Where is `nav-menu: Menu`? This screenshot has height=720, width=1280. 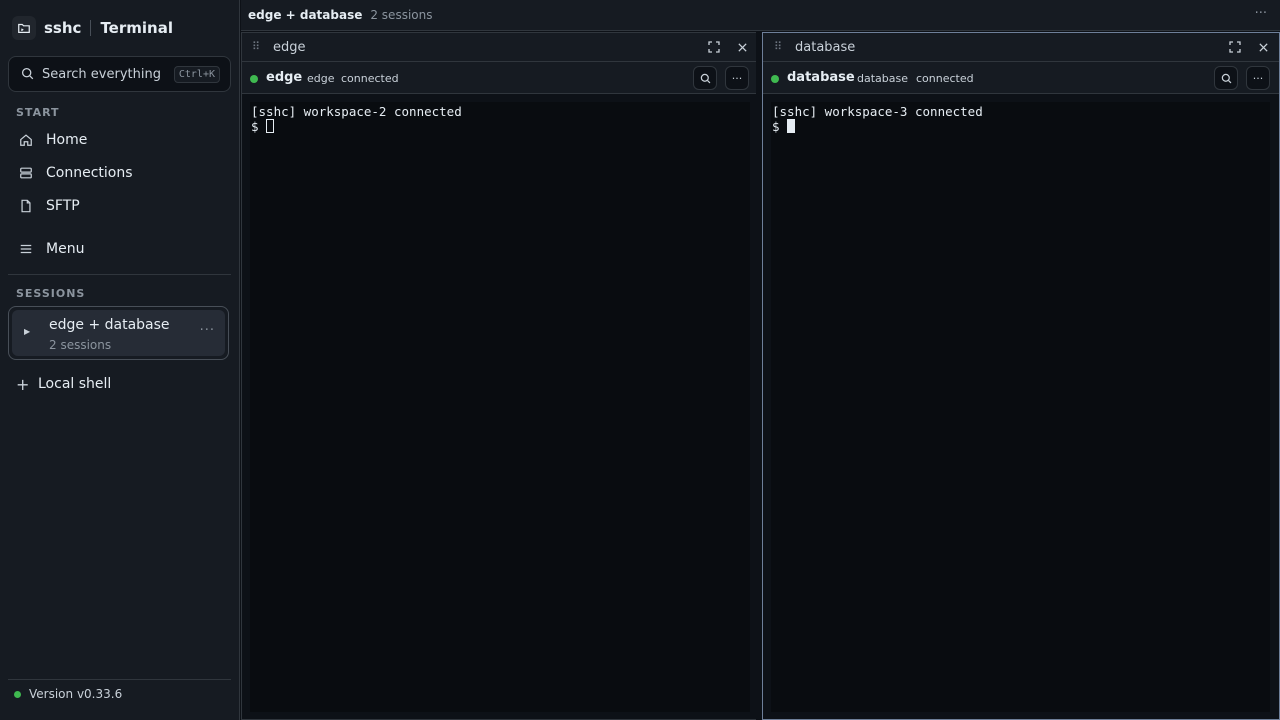
nav-menu: Menu is located at coordinates (119, 249).